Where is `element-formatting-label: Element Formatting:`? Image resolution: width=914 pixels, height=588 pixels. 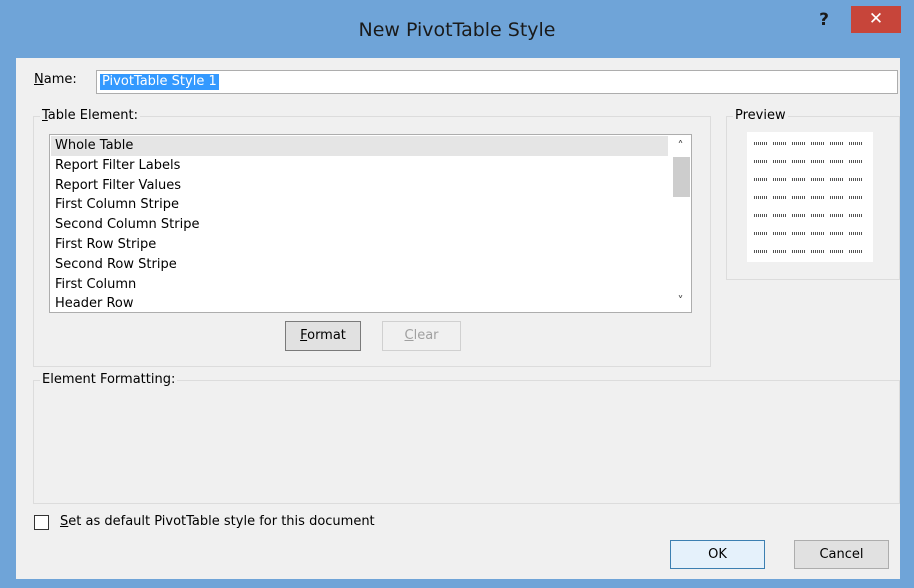
element-formatting-label: Element Formatting: is located at coordinates (109, 379).